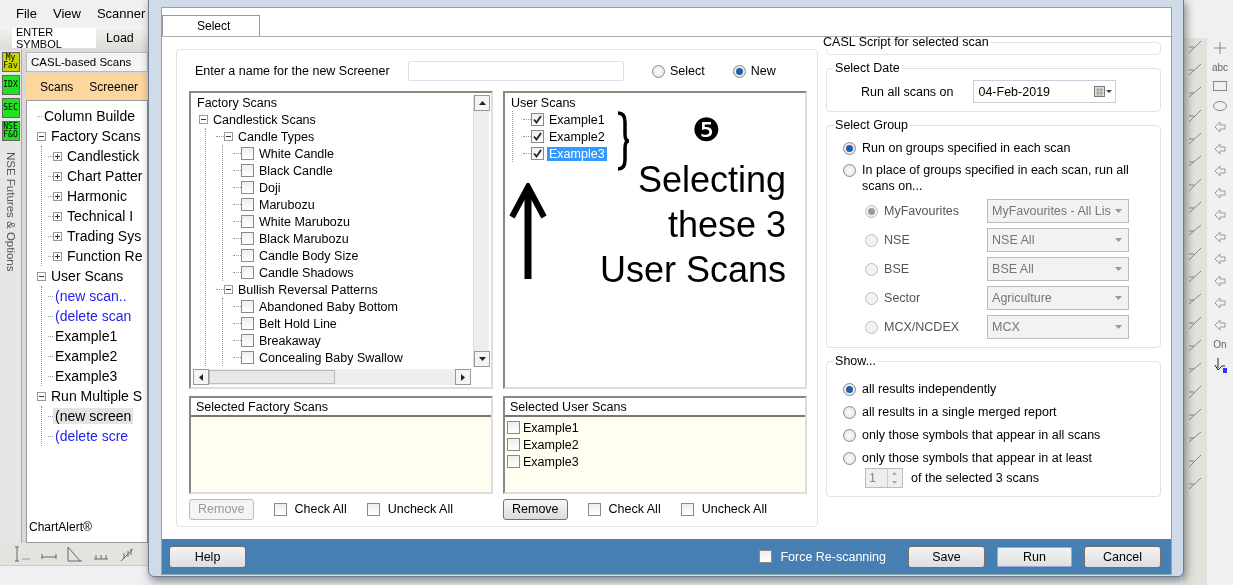 This screenshot has width=1233, height=585. I want to click on tree-item: Candle Types, so click(276, 136).